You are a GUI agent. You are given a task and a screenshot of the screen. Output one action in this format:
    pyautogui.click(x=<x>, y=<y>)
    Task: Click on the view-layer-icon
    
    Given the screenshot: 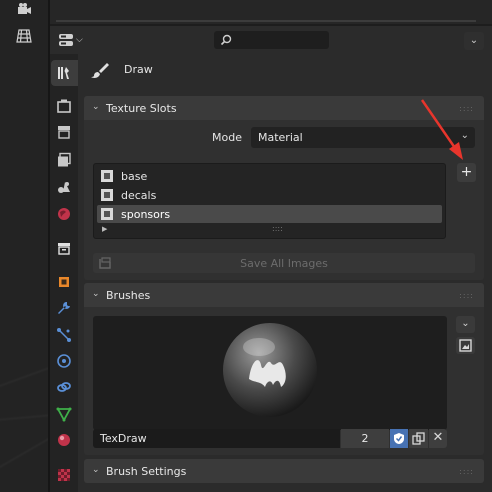 What is the action you would take?
    pyautogui.click(x=64, y=160)
    